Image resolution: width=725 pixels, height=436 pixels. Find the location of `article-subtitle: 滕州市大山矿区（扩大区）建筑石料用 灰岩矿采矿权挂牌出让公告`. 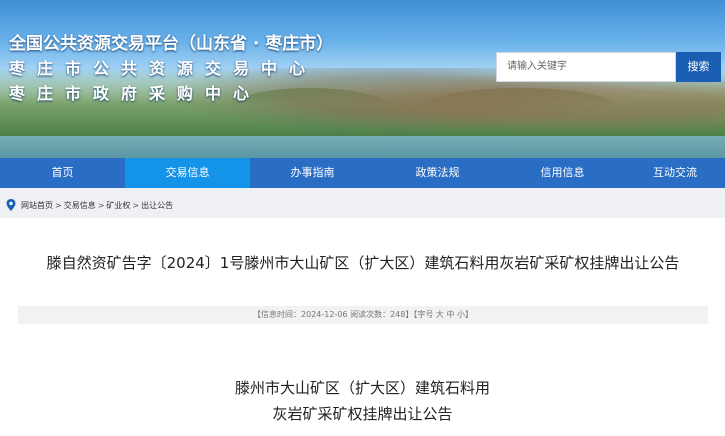

article-subtitle: 滕州市大山矿区（扩大区）建筑石料用 灰岩矿采矿权挂牌出让公告 is located at coordinates (362, 401).